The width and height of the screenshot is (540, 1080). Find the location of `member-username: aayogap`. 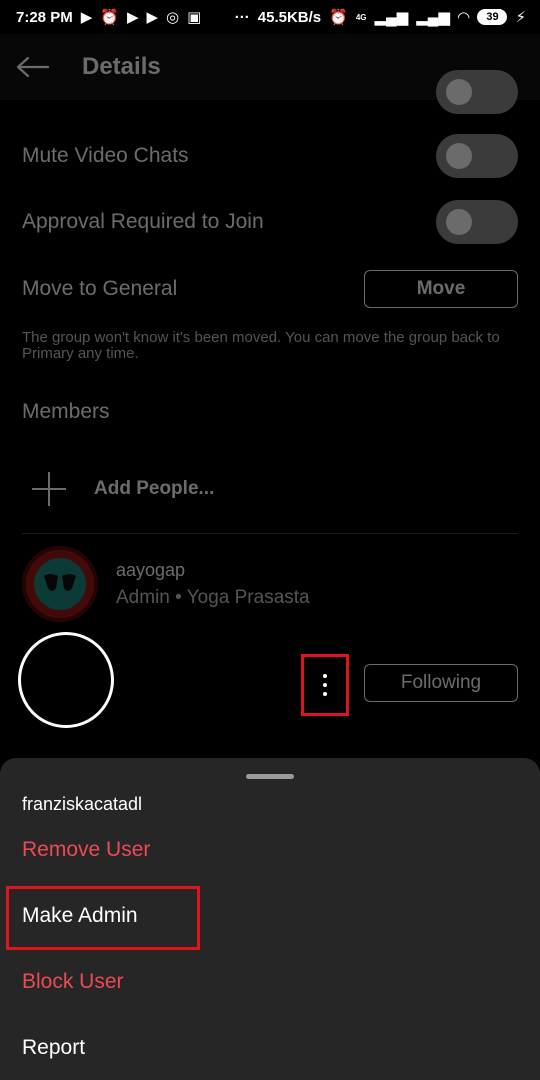

member-username: aayogap is located at coordinates (151, 569).